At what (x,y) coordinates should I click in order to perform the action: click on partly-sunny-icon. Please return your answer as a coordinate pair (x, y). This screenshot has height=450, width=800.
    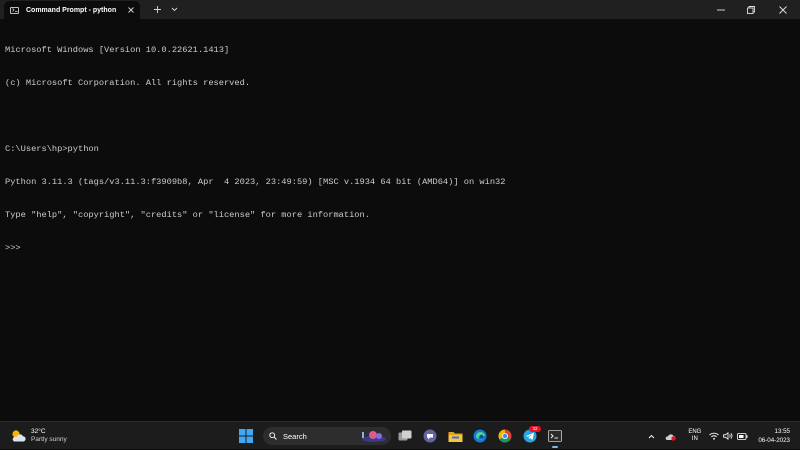
    Looking at the image, I should click on (19, 436).